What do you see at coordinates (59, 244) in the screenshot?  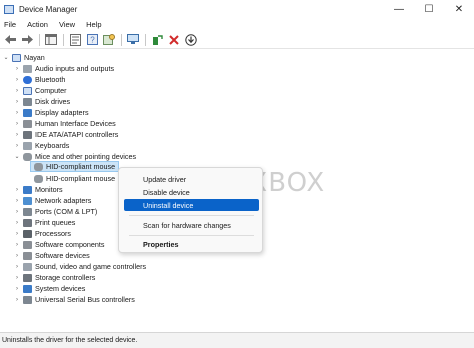 I see `tree-item: › Software components` at bounding box center [59, 244].